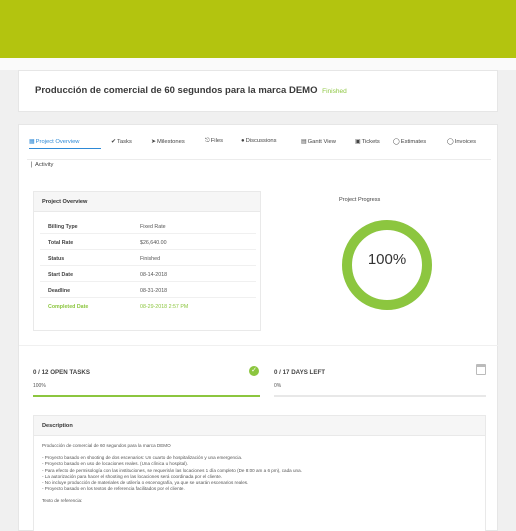 The width and height of the screenshot is (516, 531). Describe the element at coordinates (154, 291) in the screenshot. I see `row-value: 08-31-2018` at that location.